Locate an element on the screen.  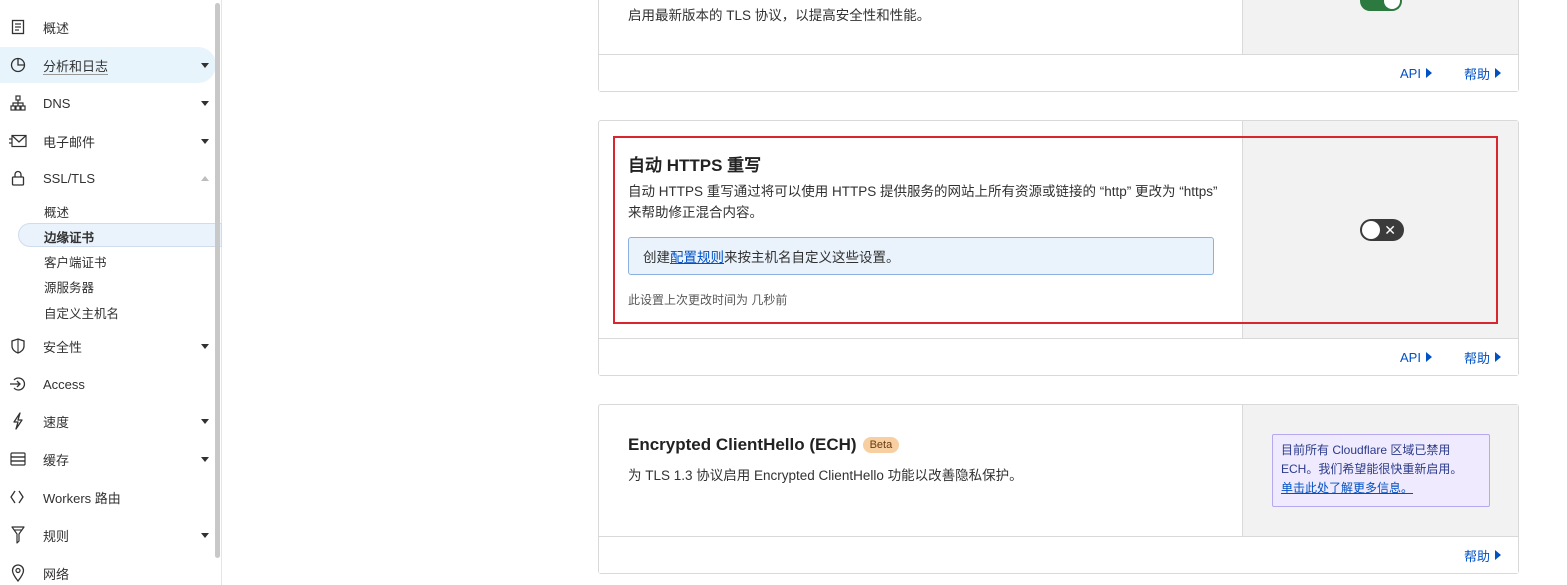
rules-icon is located at coordinates (18, 535).